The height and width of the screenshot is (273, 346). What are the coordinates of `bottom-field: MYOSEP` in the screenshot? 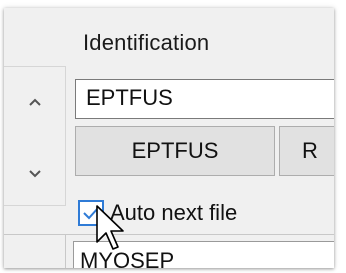 It's located at (203, 254).